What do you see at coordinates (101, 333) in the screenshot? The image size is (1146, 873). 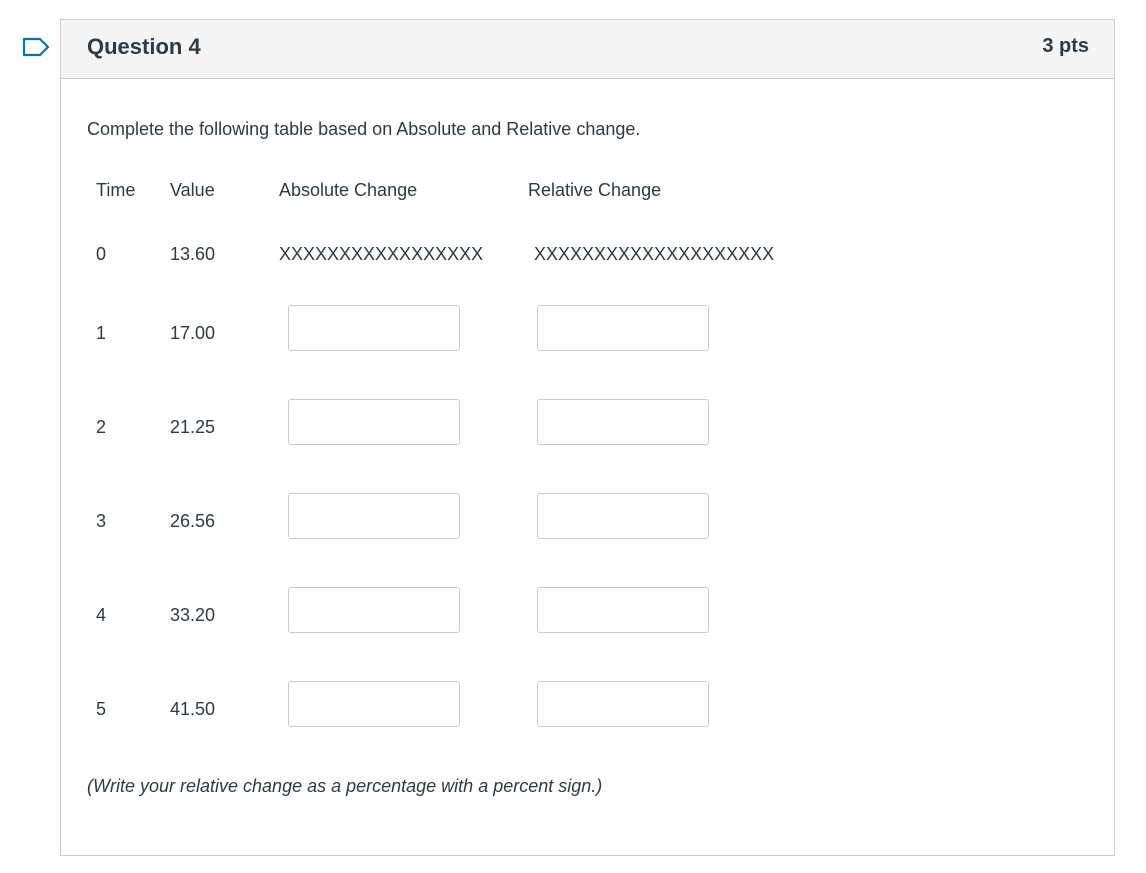 I see `row-1-time: 1` at bounding box center [101, 333].